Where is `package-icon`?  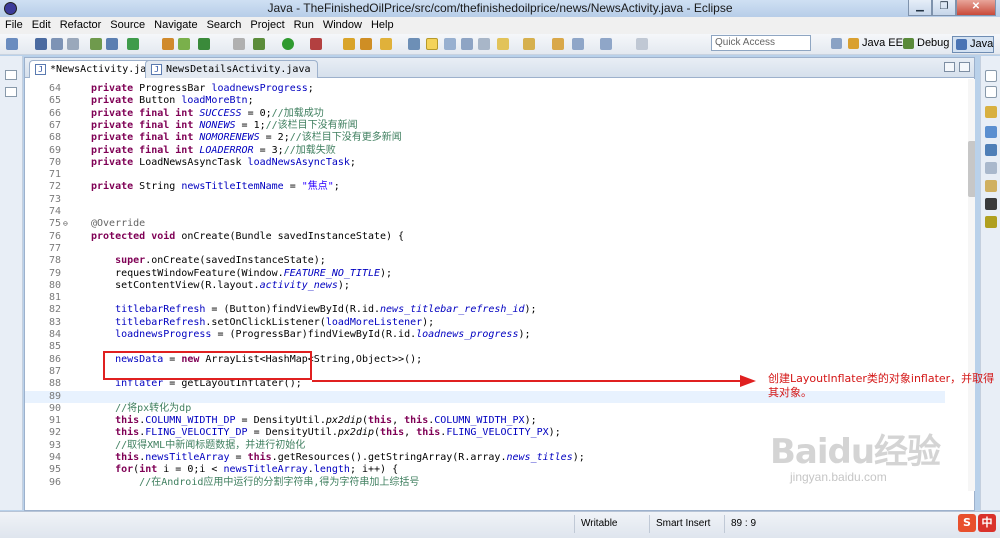
package-icon is located at coordinates (168, 44).